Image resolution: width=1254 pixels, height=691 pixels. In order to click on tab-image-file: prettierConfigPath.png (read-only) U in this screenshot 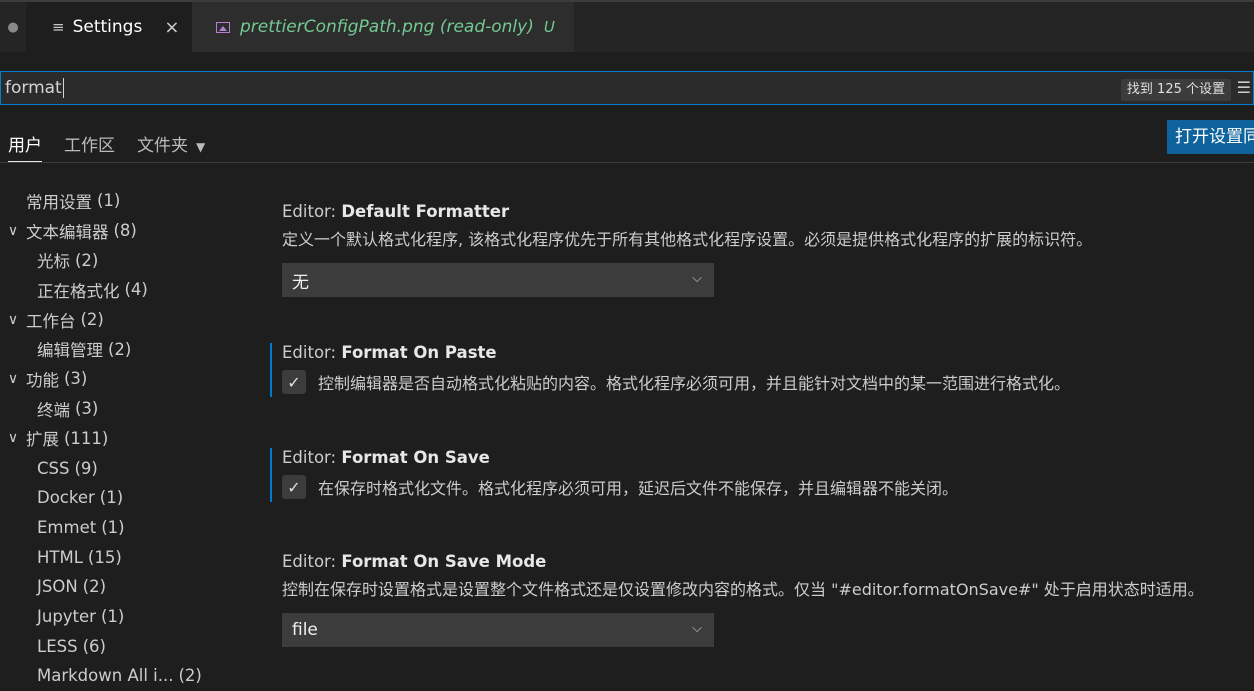, I will do `click(383, 27)`.